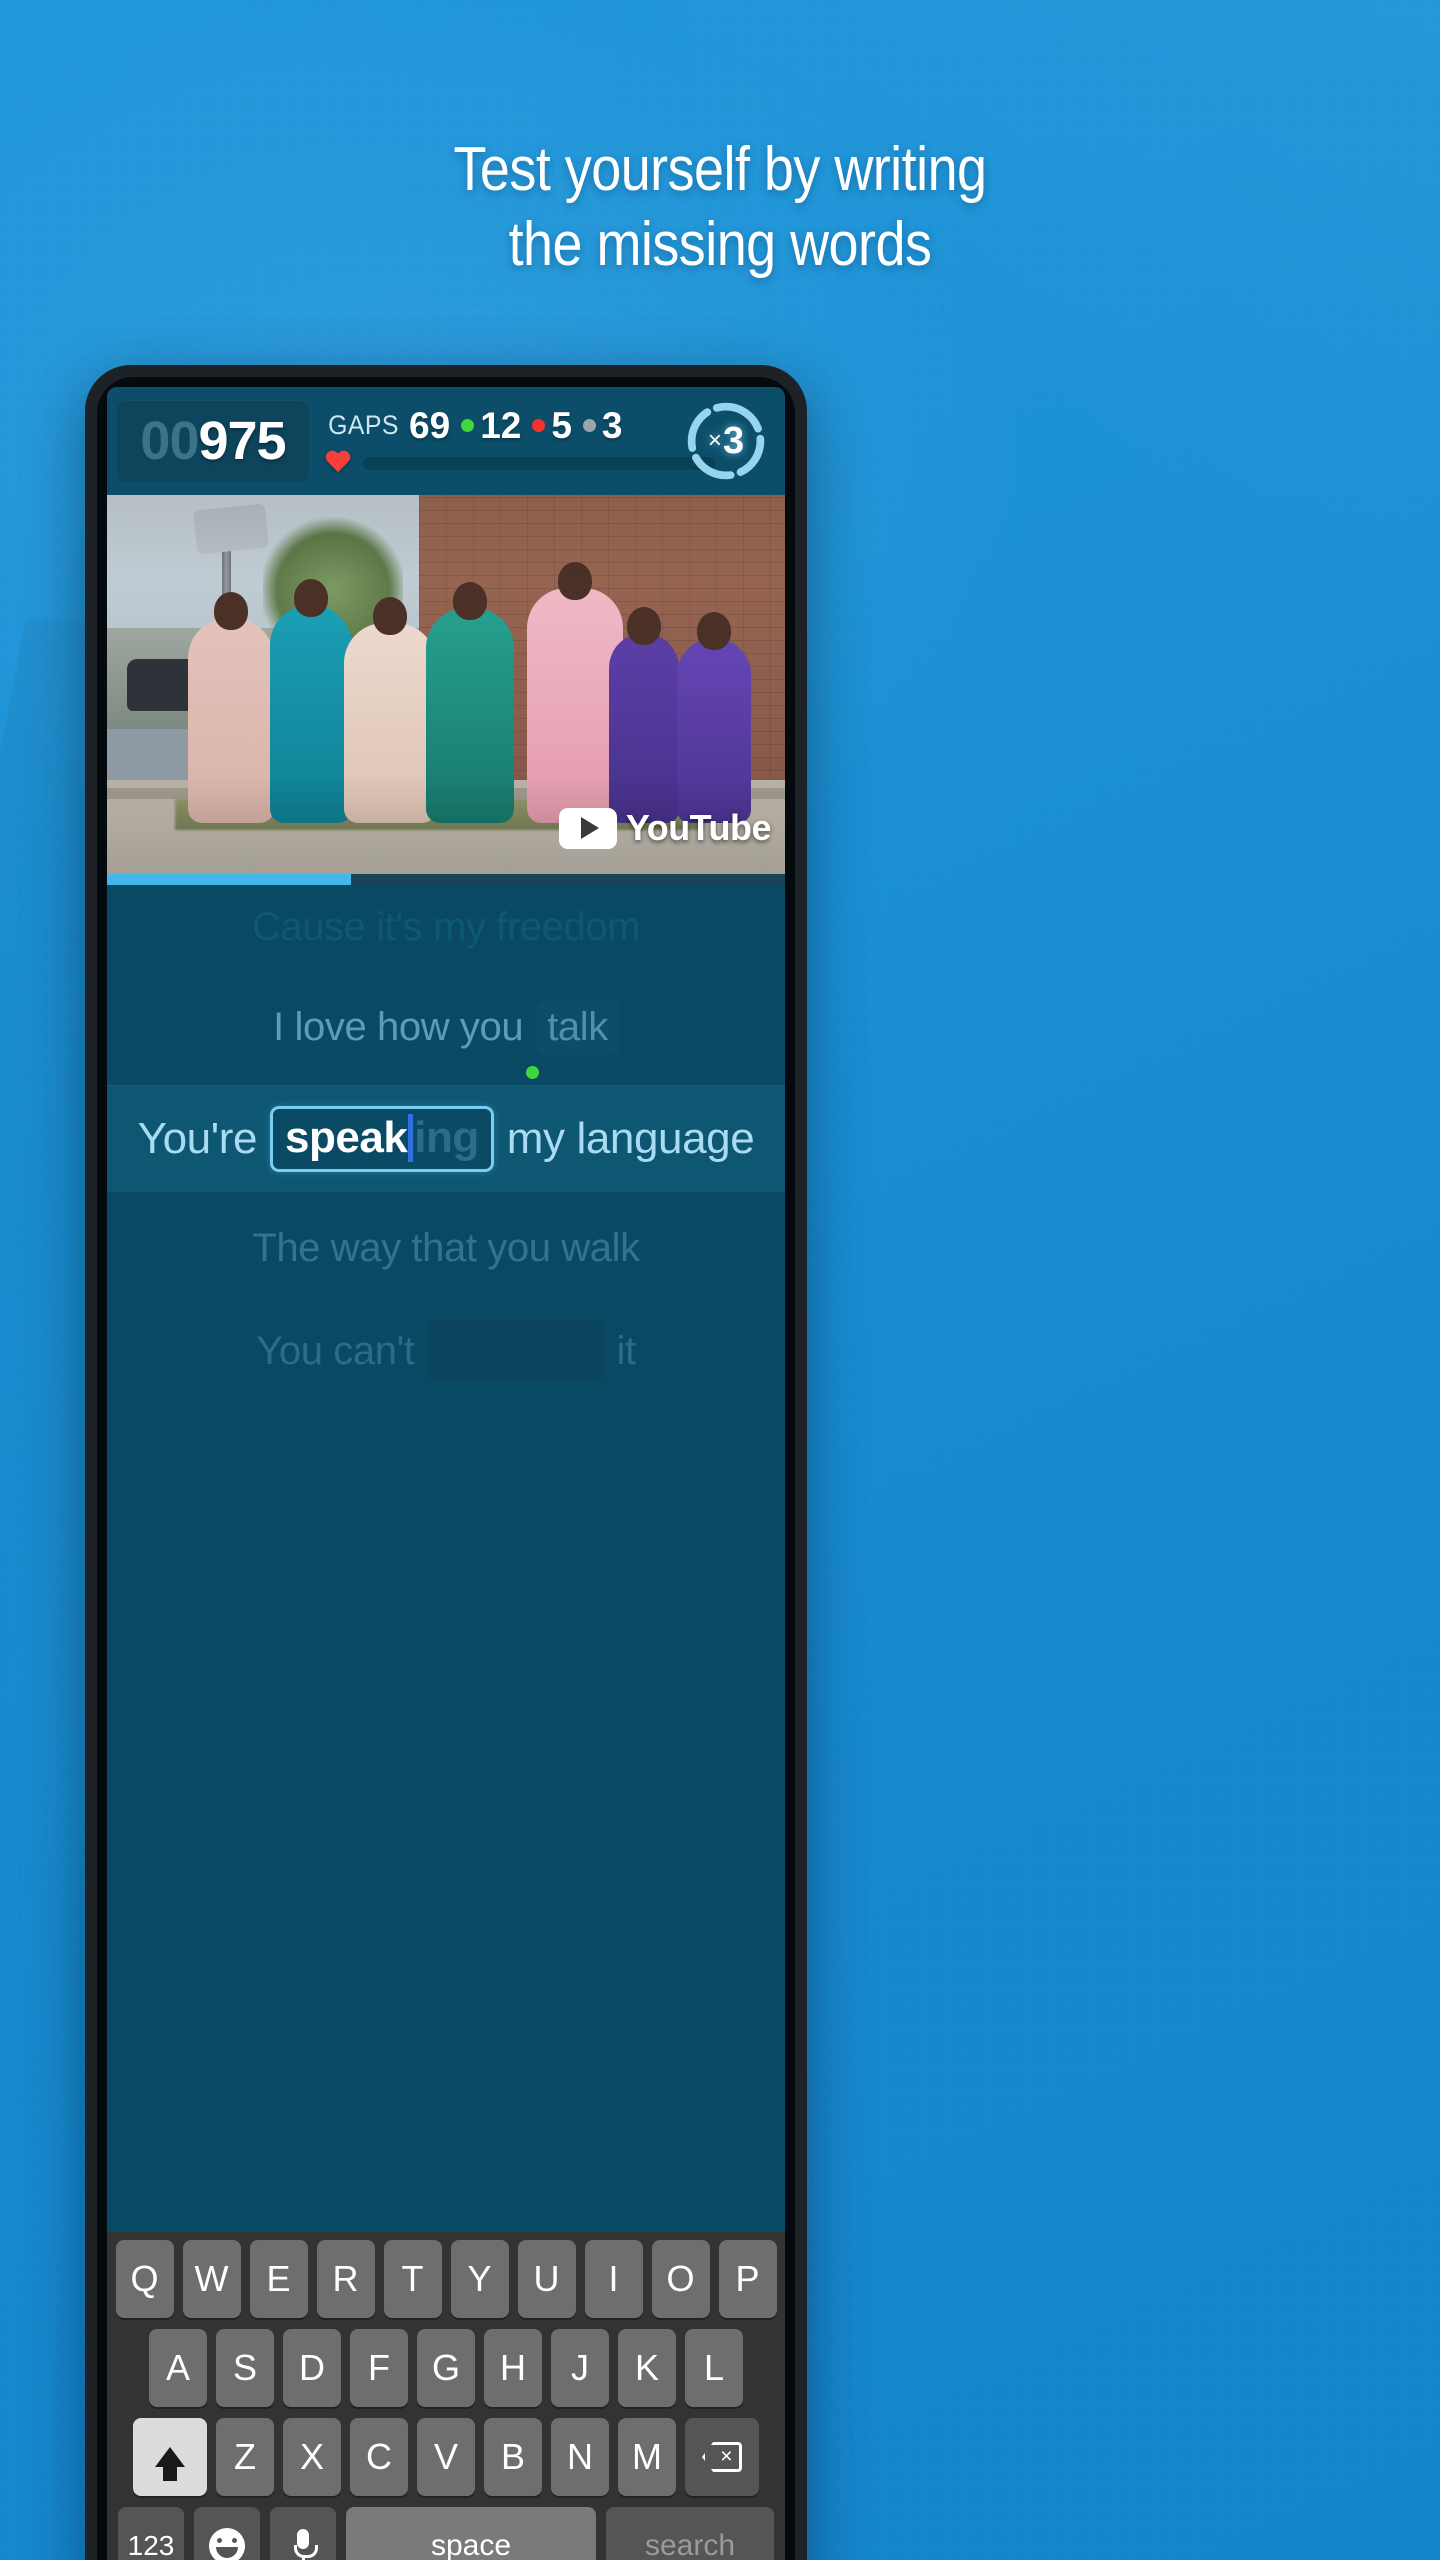  Describe the element at coordinates (306, 2544) in the screenshot. I see `microphone-icon` at that location.